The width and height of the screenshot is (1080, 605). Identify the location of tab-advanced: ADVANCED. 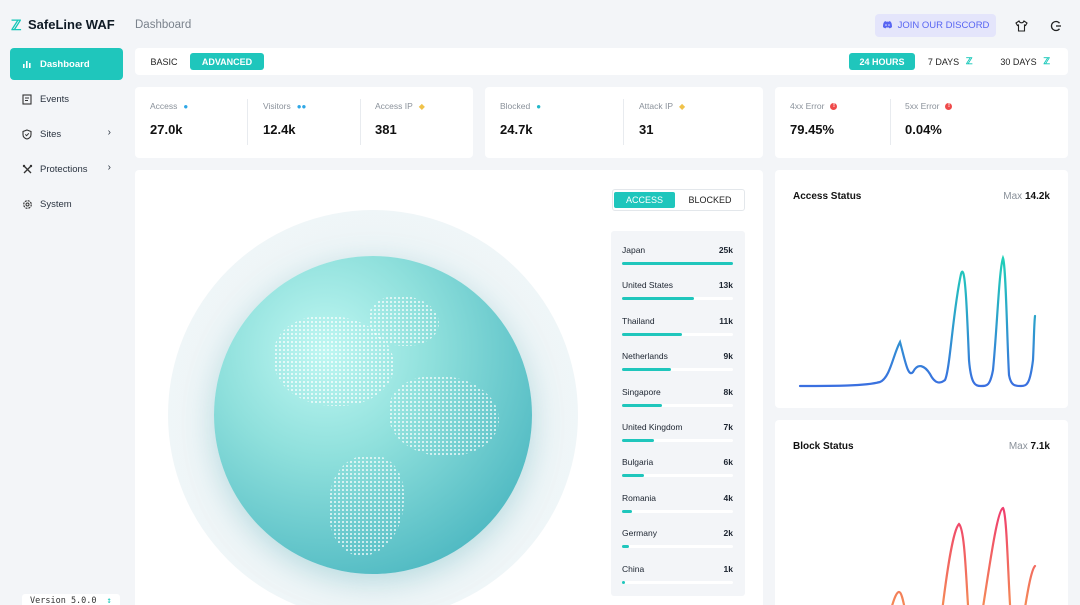
(227, 61).